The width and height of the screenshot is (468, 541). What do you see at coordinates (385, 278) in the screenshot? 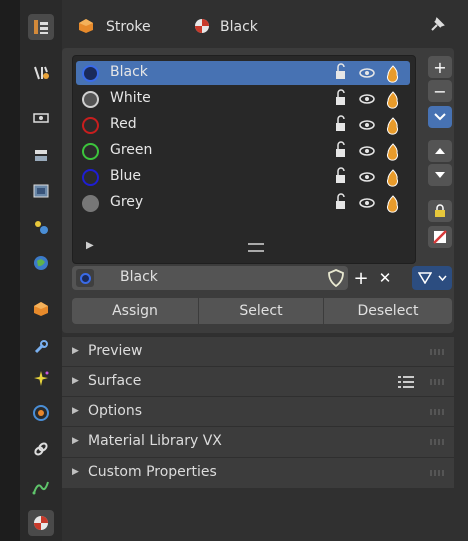
I see `unlink-material-button: ✕` at bounding box center [385, 278].